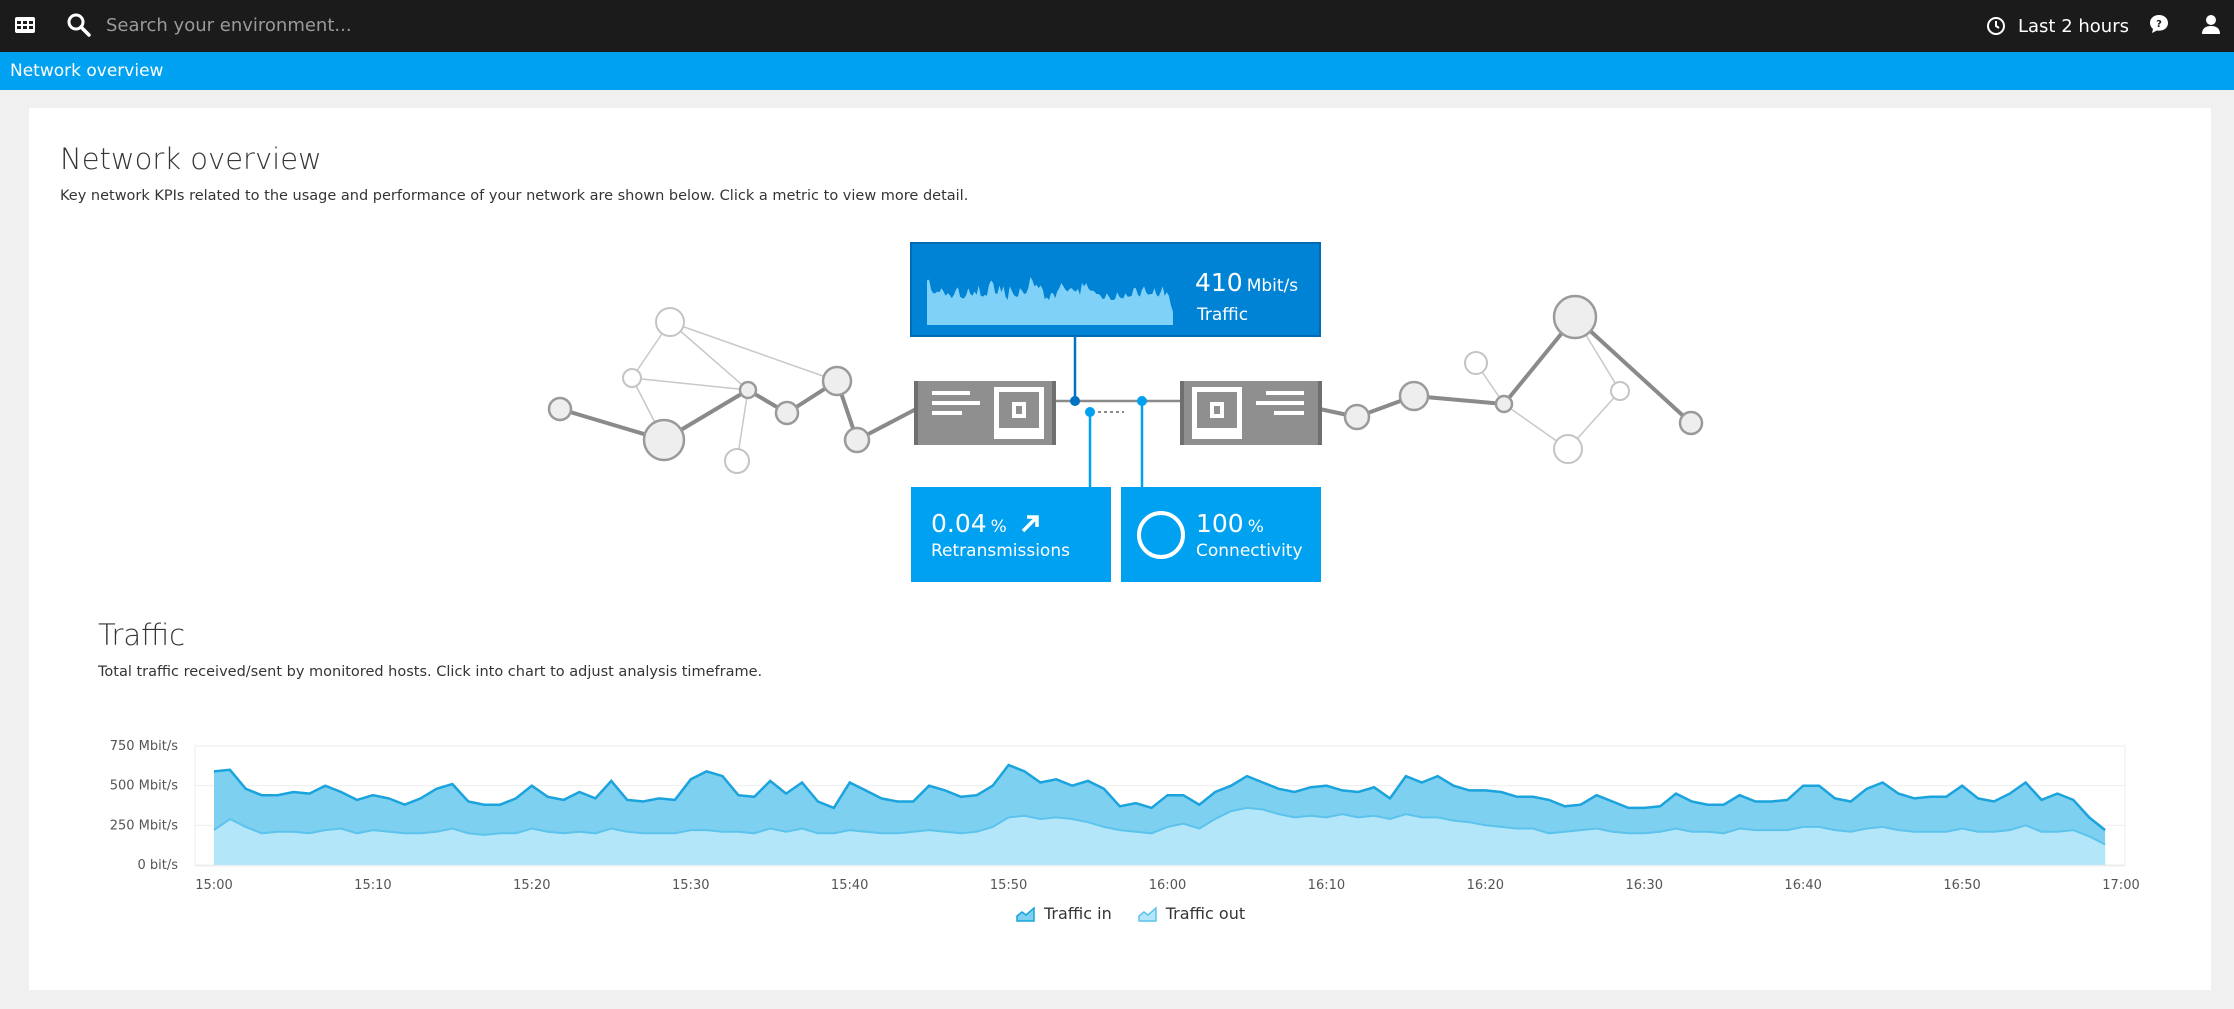 Image resolution: width=2234 pixels, height=1009 pixels. Describe the element at coordinates (531, 885) in the screenshot. I see `x-tick-label: 15:20` at that location.